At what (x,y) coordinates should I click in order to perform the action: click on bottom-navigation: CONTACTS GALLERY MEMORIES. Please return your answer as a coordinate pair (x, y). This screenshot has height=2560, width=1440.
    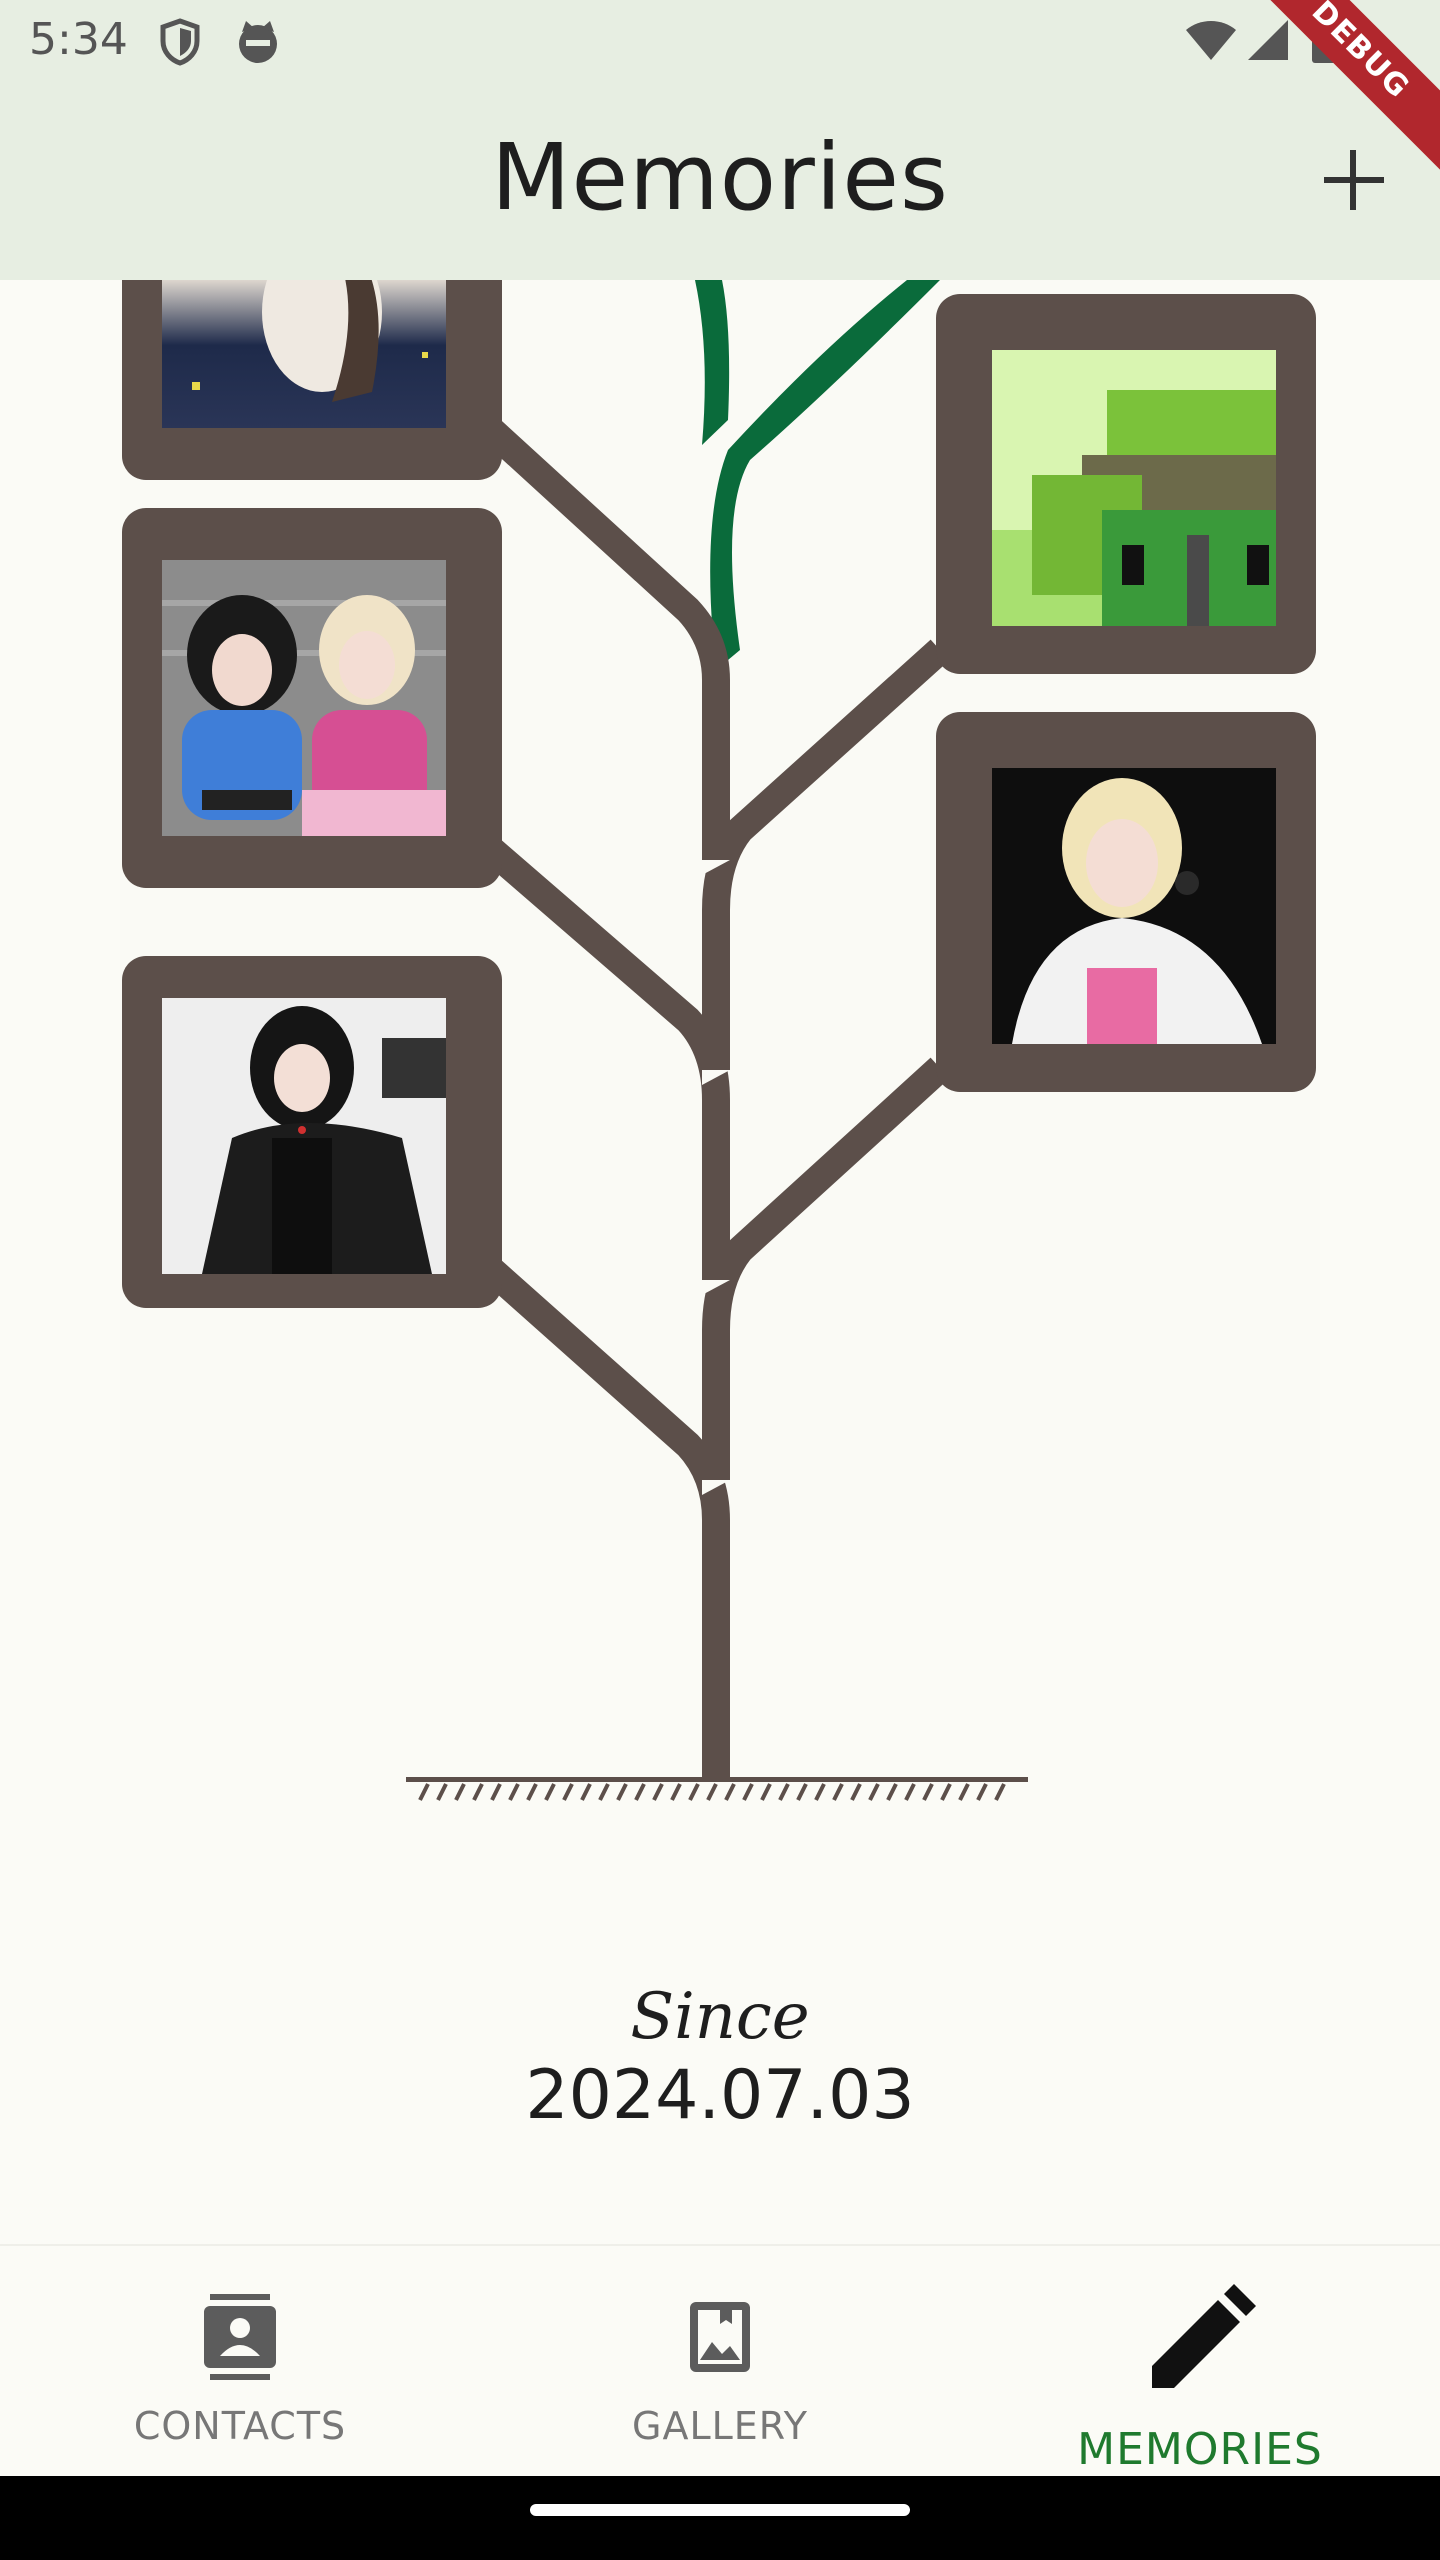
    Looking at the image, I should click on (720, 2361).